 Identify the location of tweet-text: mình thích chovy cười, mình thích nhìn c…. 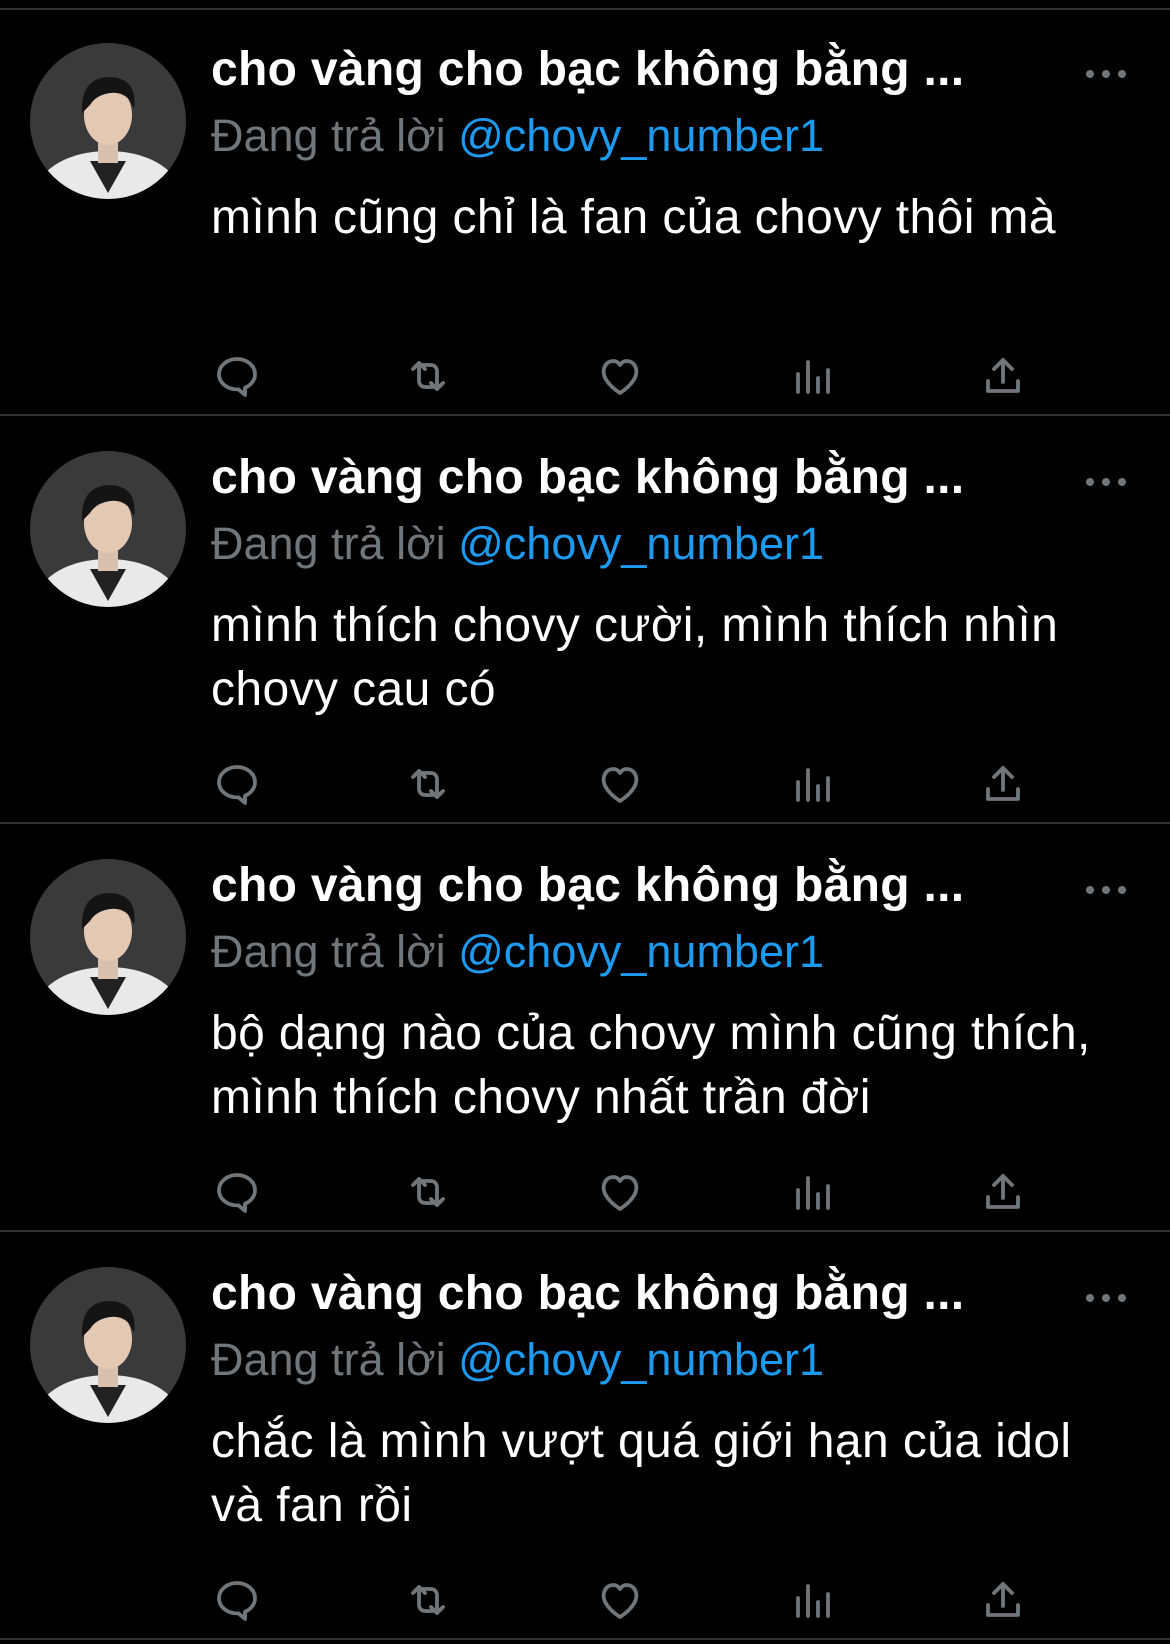
(635, 657).